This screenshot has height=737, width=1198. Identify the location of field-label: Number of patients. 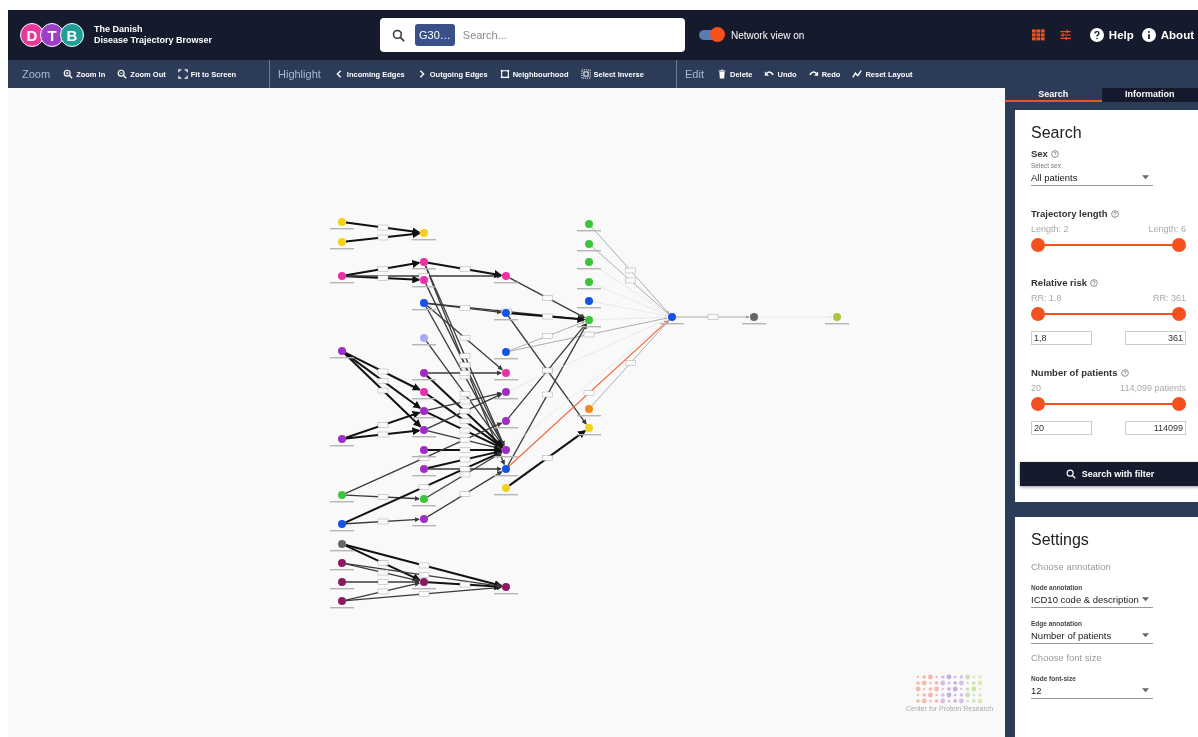
(1074, 372).